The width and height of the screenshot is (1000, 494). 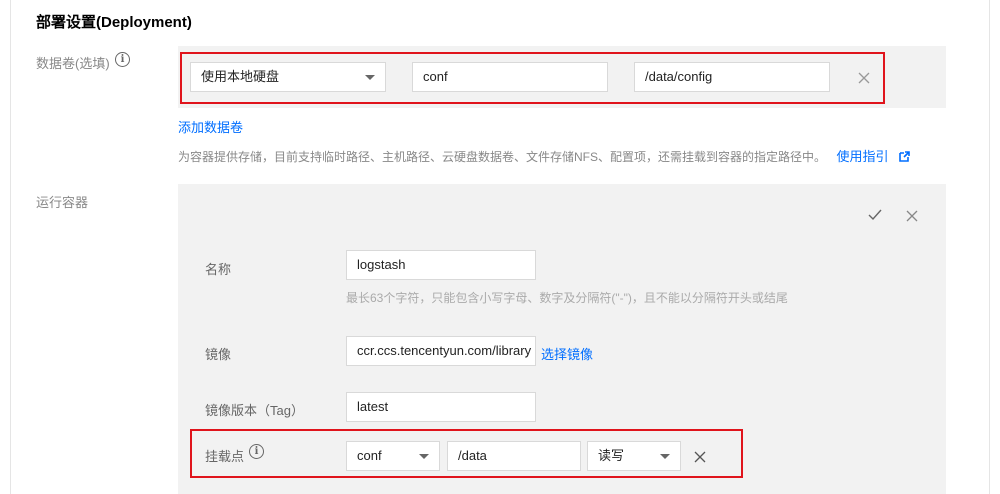 I want to click on select-image-link: 选择镜像, so click(x=567, y=353).